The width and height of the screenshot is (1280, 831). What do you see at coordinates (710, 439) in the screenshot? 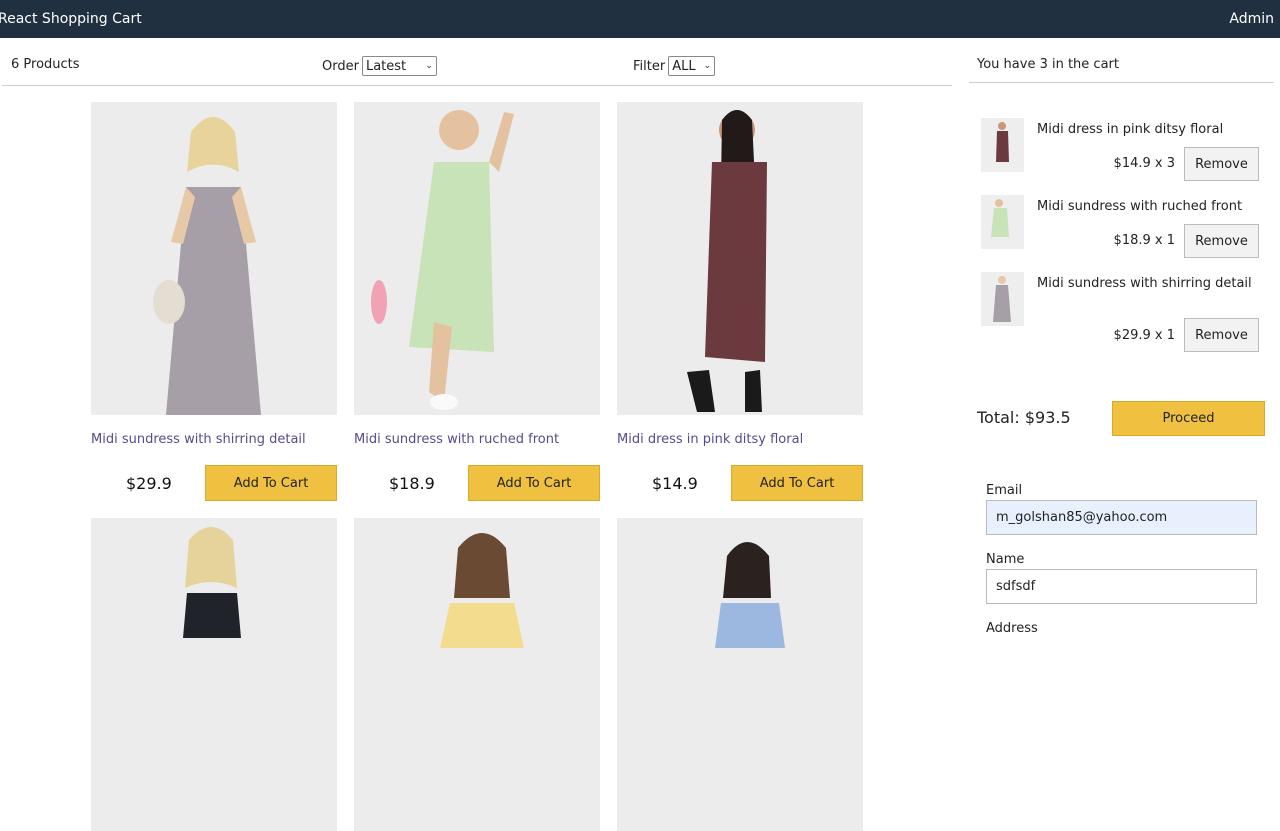
I see `product-title-link: Midi dress in pink ditsy floral` at bounding box center [710, 439].